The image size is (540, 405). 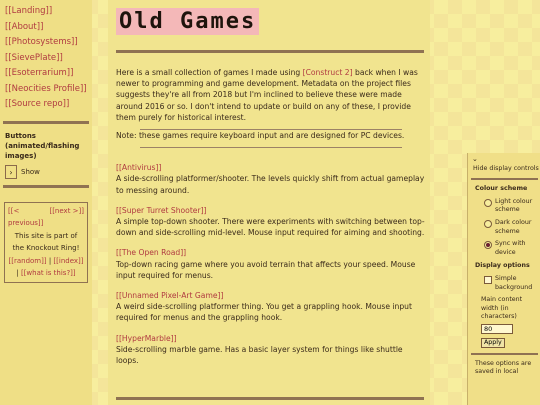 What do you see at coordinates (488, 279) in the screenshot?
I see `simple-background-checkbox` at bounding box center [488, 279].